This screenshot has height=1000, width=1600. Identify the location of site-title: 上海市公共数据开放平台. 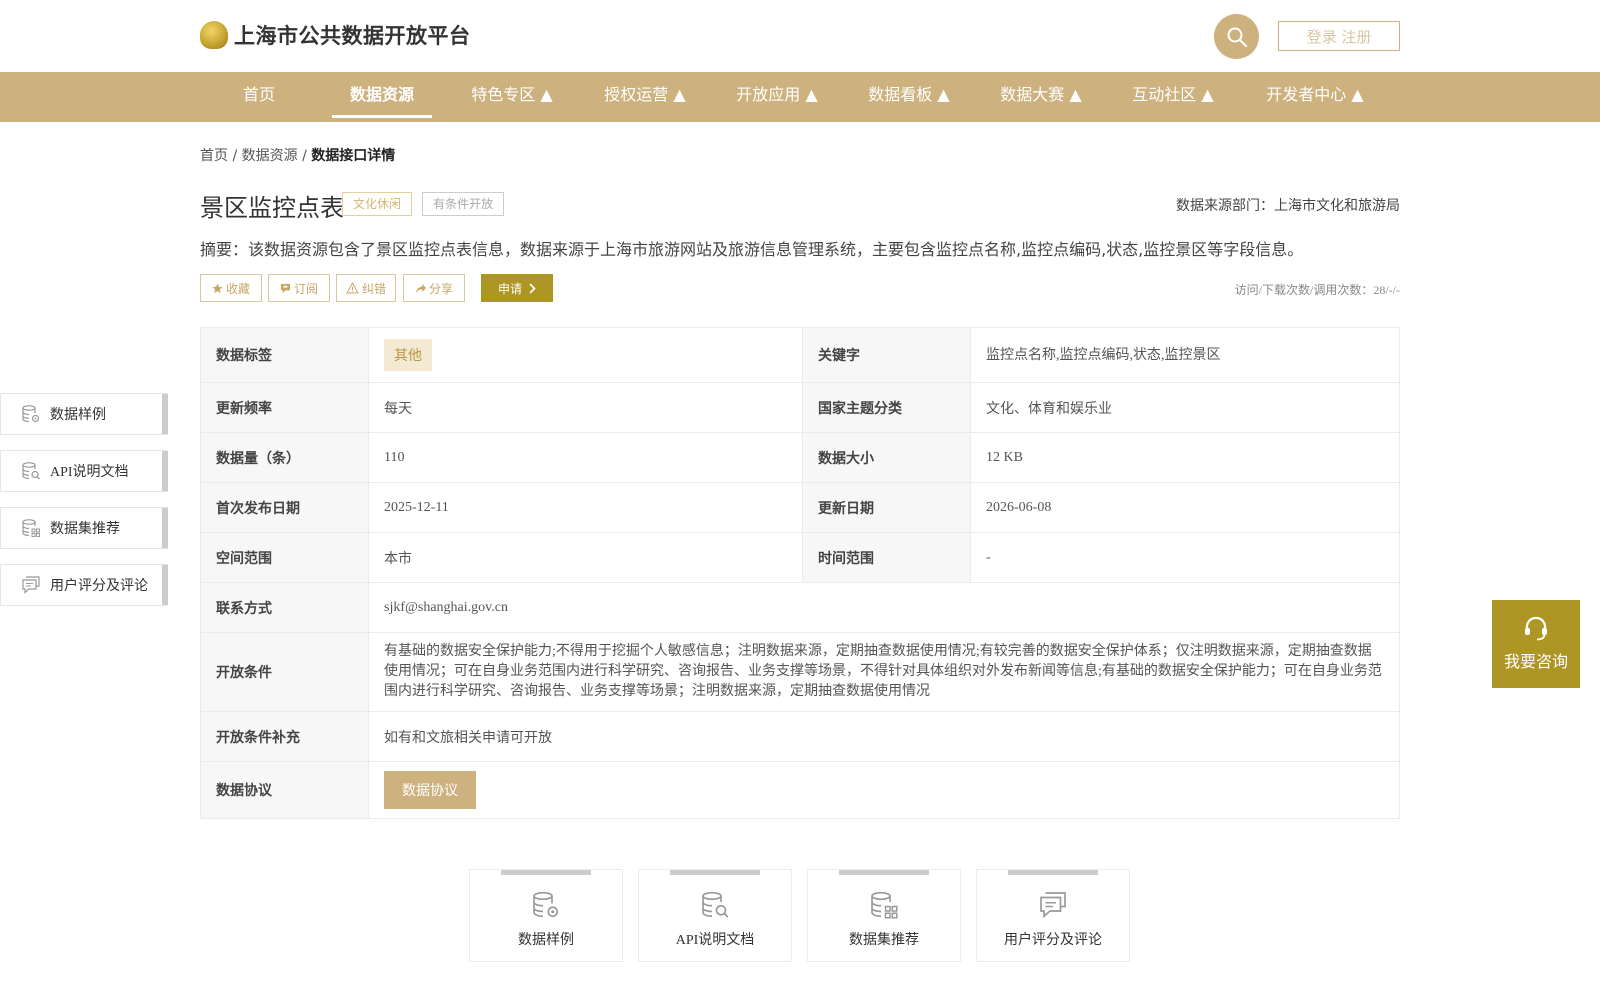
(352, 36).